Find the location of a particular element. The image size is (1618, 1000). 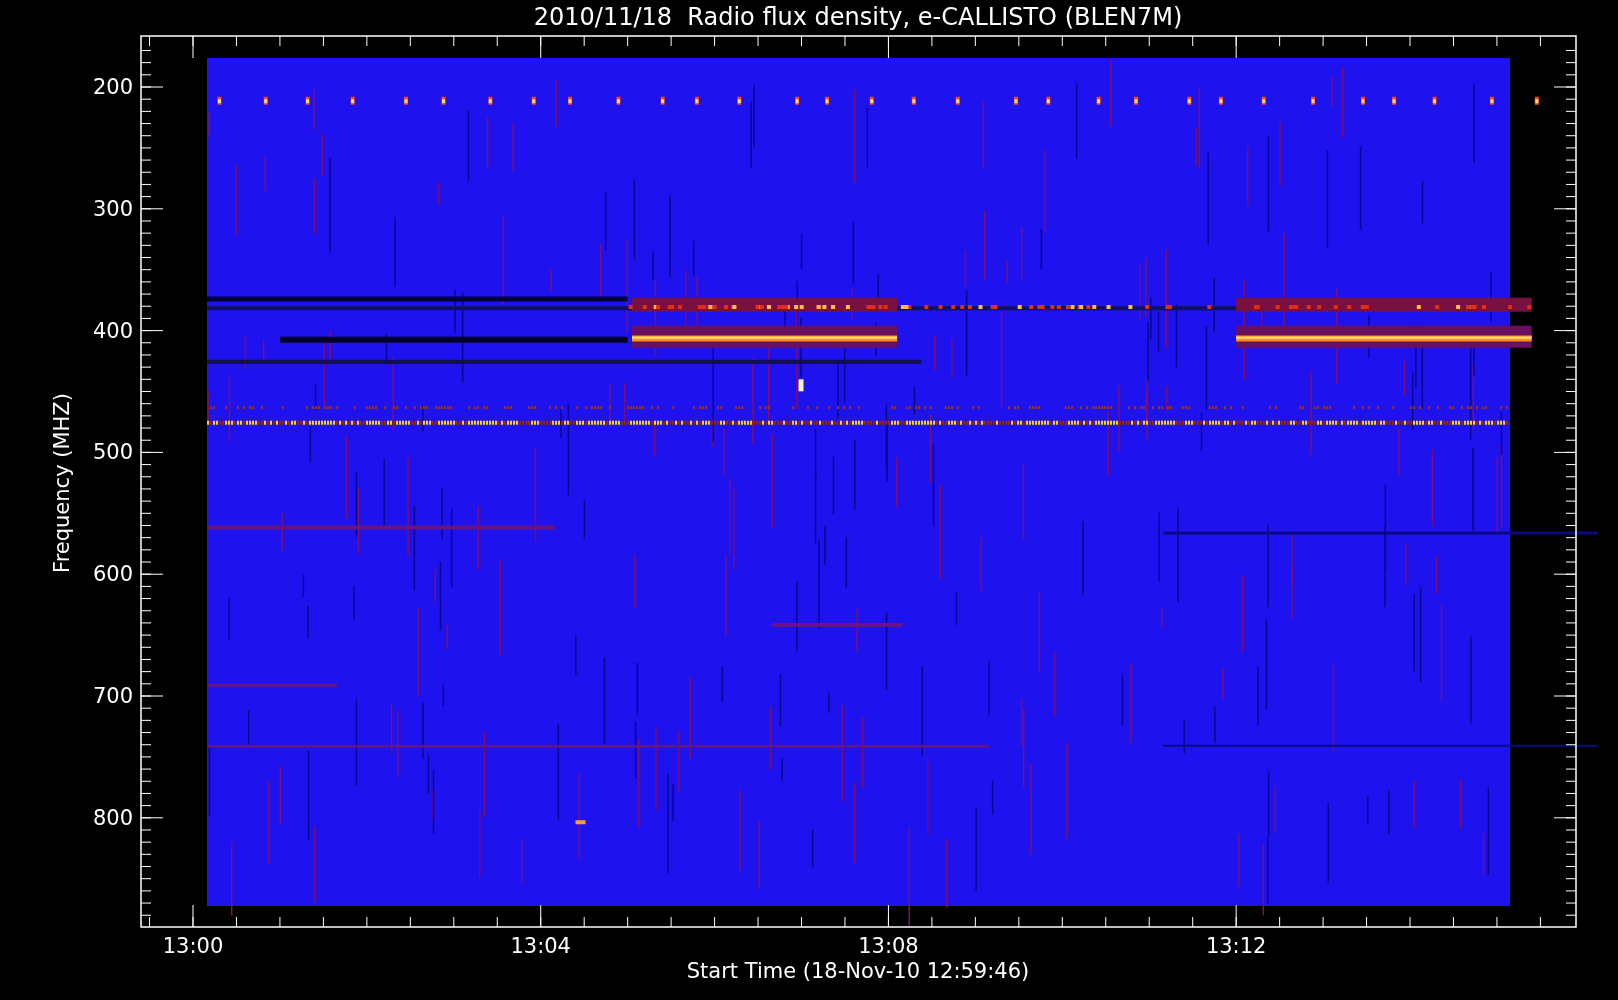

x-tick-label: 13:12 is located at coordinates (1236, 946).